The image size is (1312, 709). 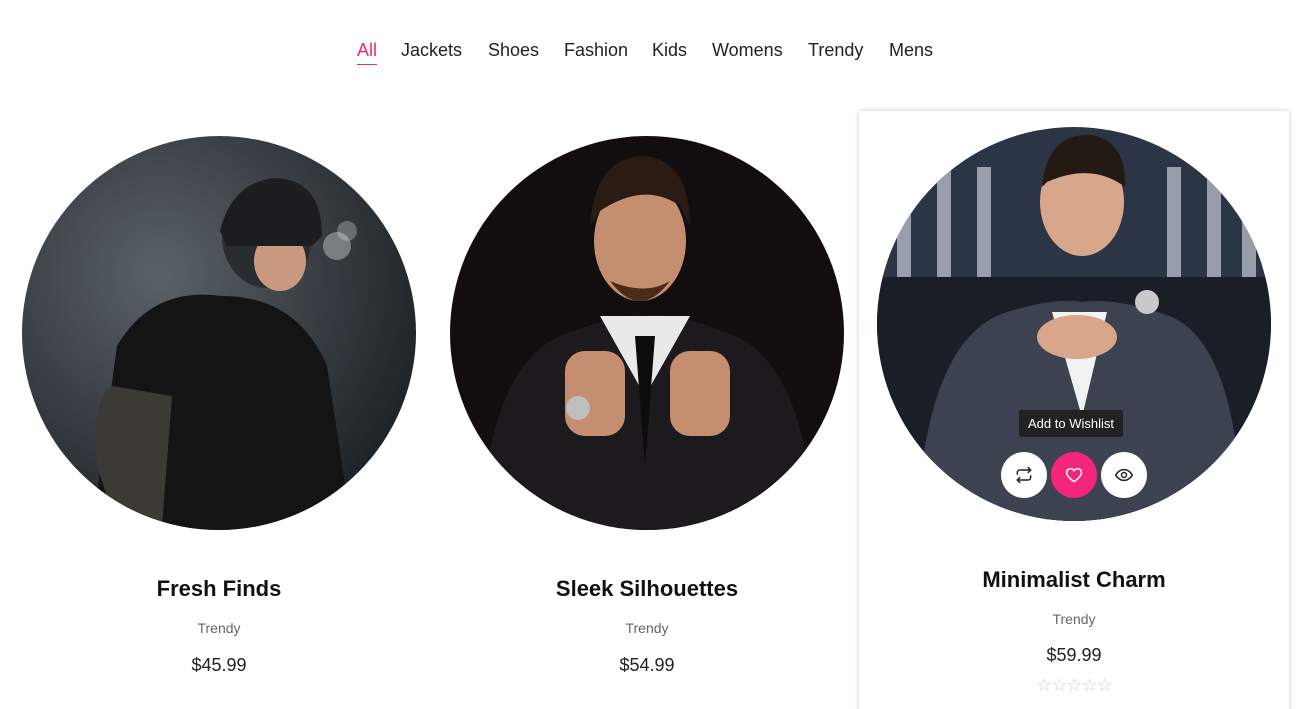 I want to click on product-title: Fresh Finds, so click(x=219, y=589).